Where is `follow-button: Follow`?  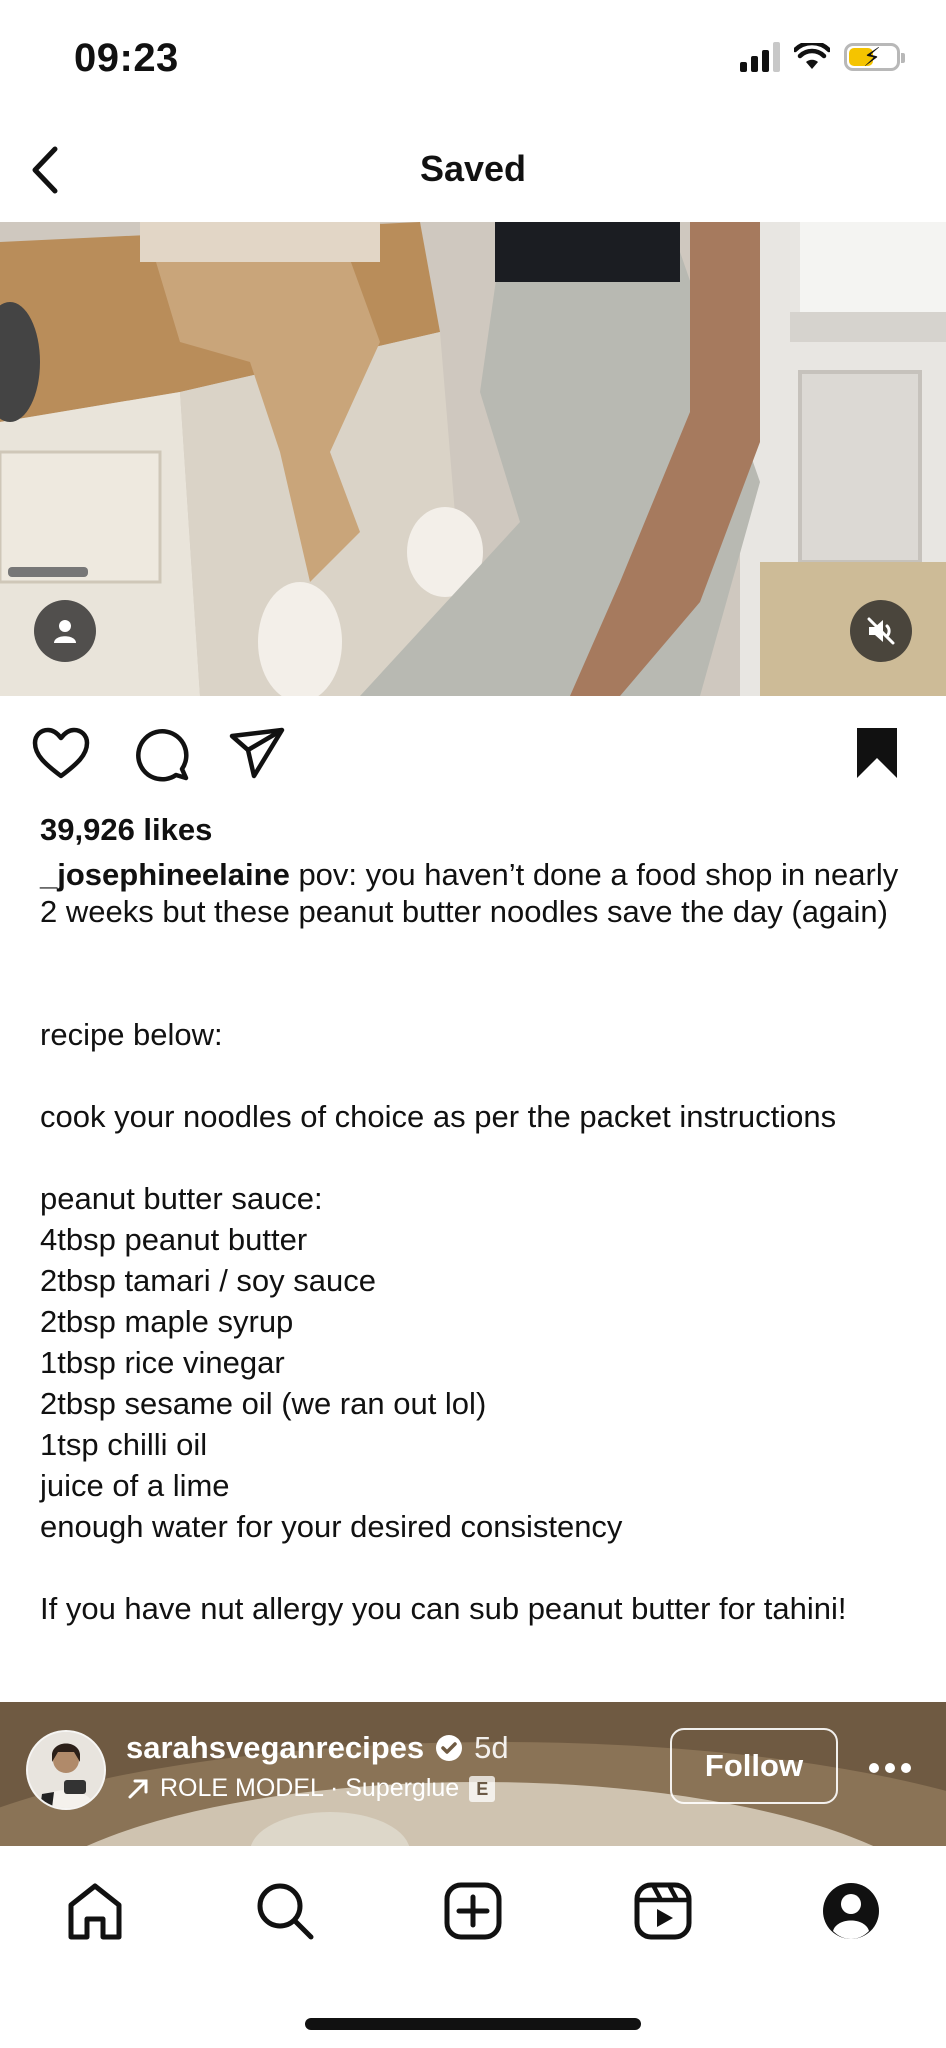 follow-button: Follow is located at coordinates (754, 1766).